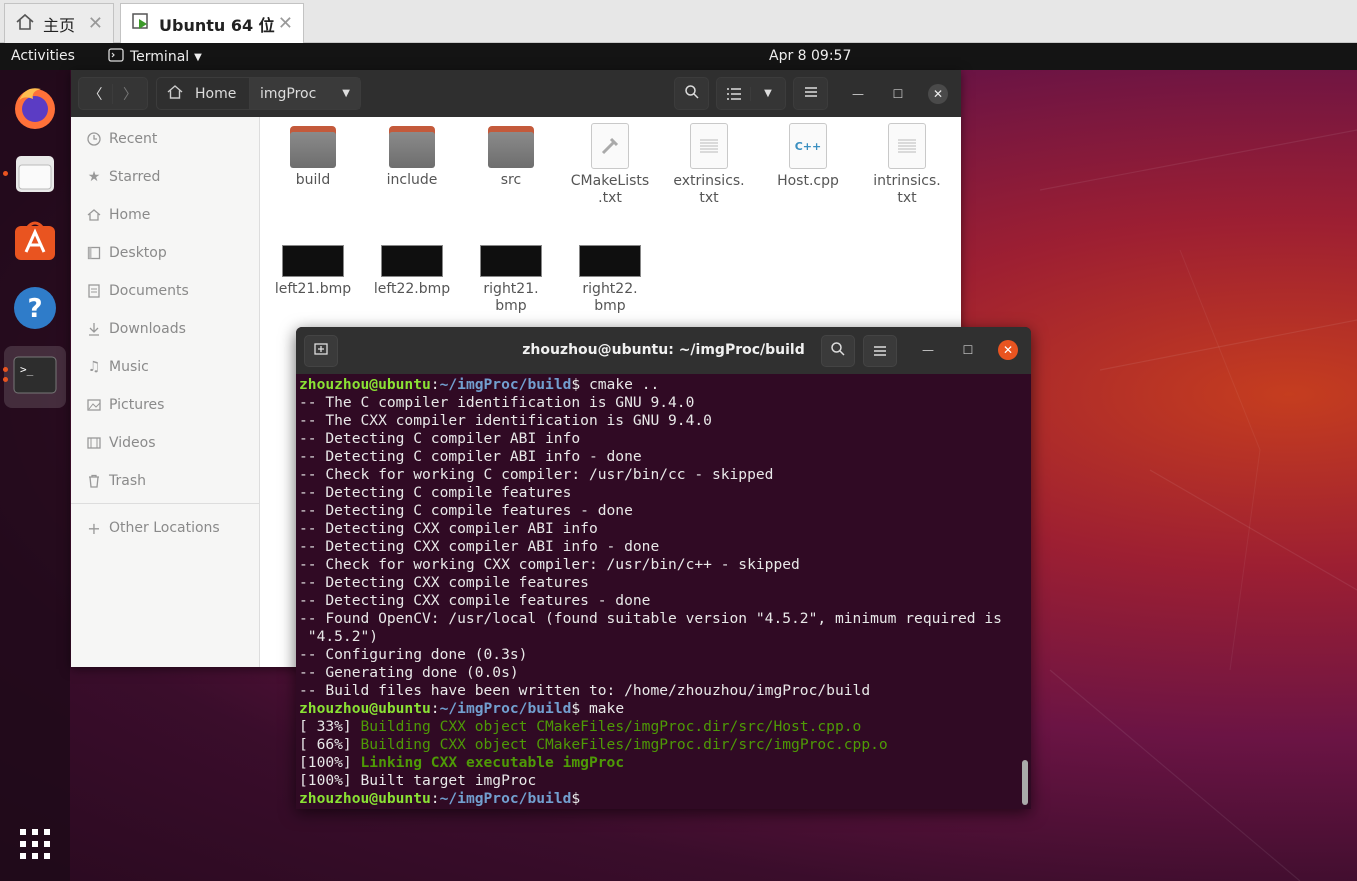 The height and width of the screenshot is (881, 1357). What do you see at coordinates (94, 528) in the screenshot?
I see `plus-icon: +` at bounding box center [94, 528].